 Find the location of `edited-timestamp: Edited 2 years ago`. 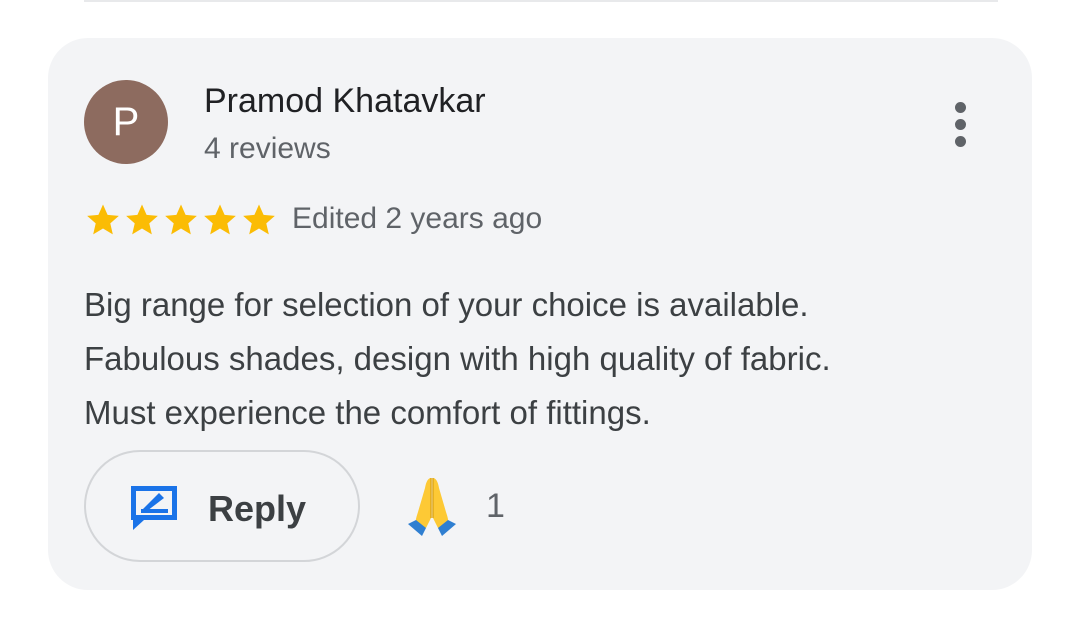

edited-timestamp: Edited 2 years ago is located at coordinates (417, 218).